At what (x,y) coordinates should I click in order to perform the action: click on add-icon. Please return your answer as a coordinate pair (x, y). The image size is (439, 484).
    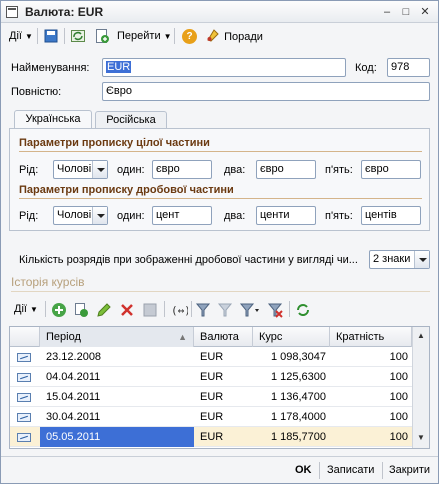
    Looking at the image, I should click on (59, 310).